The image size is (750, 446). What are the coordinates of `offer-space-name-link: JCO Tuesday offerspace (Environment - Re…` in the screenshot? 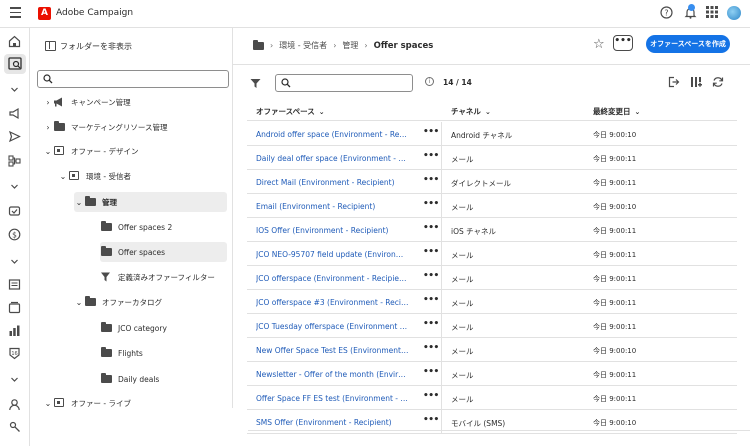 It's located at (332, 326).